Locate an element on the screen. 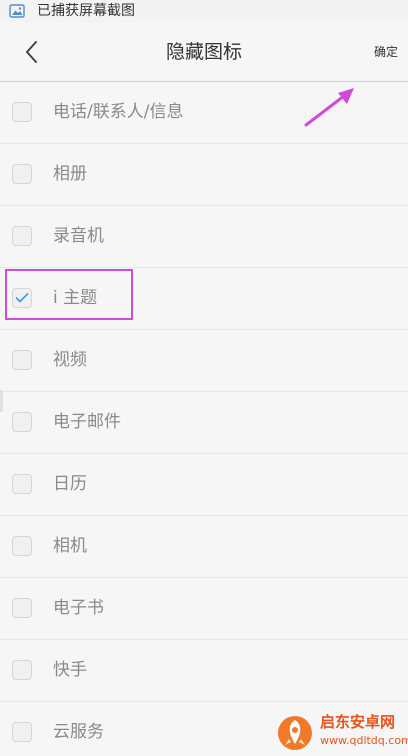  item-label: 视频 is located at coordinates (70, 360).